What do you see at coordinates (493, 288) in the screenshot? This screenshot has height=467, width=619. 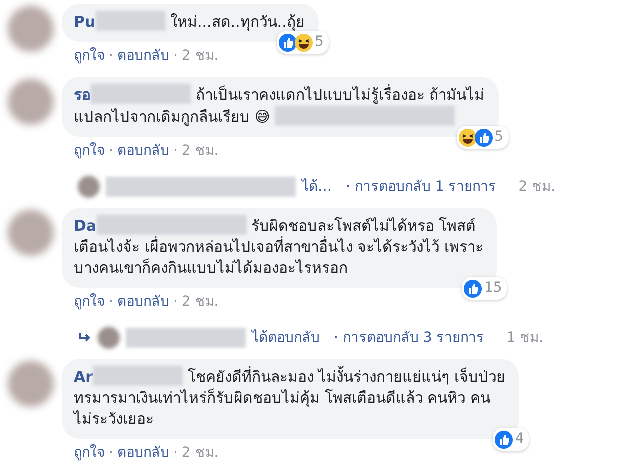 I see `reaction-count: 15` at bounding box center [493, 288].